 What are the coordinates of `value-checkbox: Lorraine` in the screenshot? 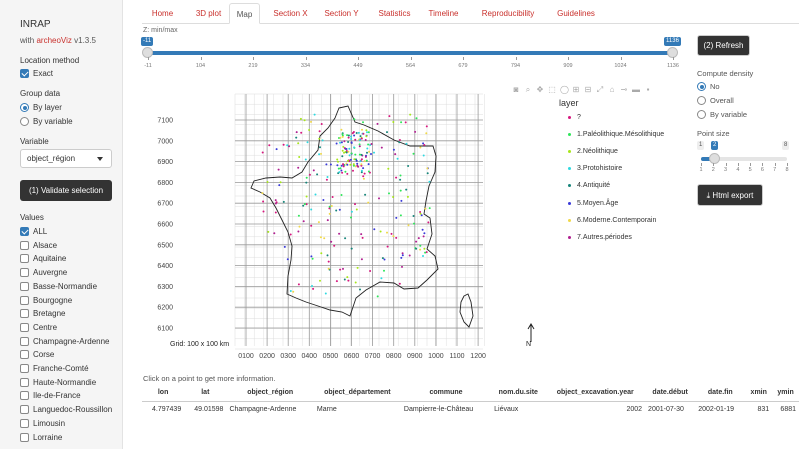 It's located at (41, 437).